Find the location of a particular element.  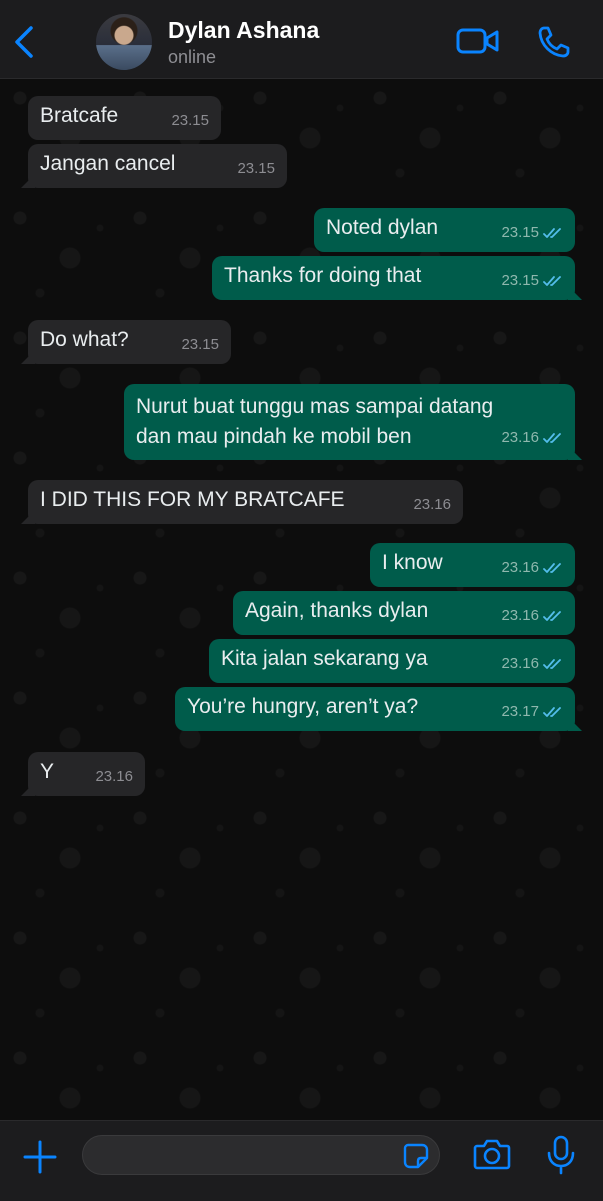

message-input is located at coordinates (244, 1156).